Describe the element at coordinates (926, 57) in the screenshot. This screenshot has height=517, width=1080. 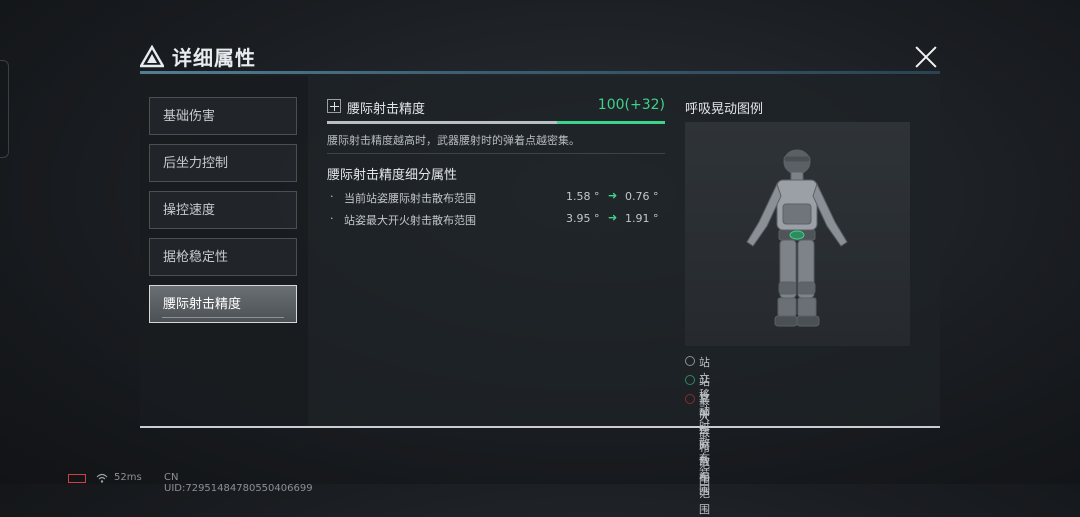
I see `close-icon` at that location.